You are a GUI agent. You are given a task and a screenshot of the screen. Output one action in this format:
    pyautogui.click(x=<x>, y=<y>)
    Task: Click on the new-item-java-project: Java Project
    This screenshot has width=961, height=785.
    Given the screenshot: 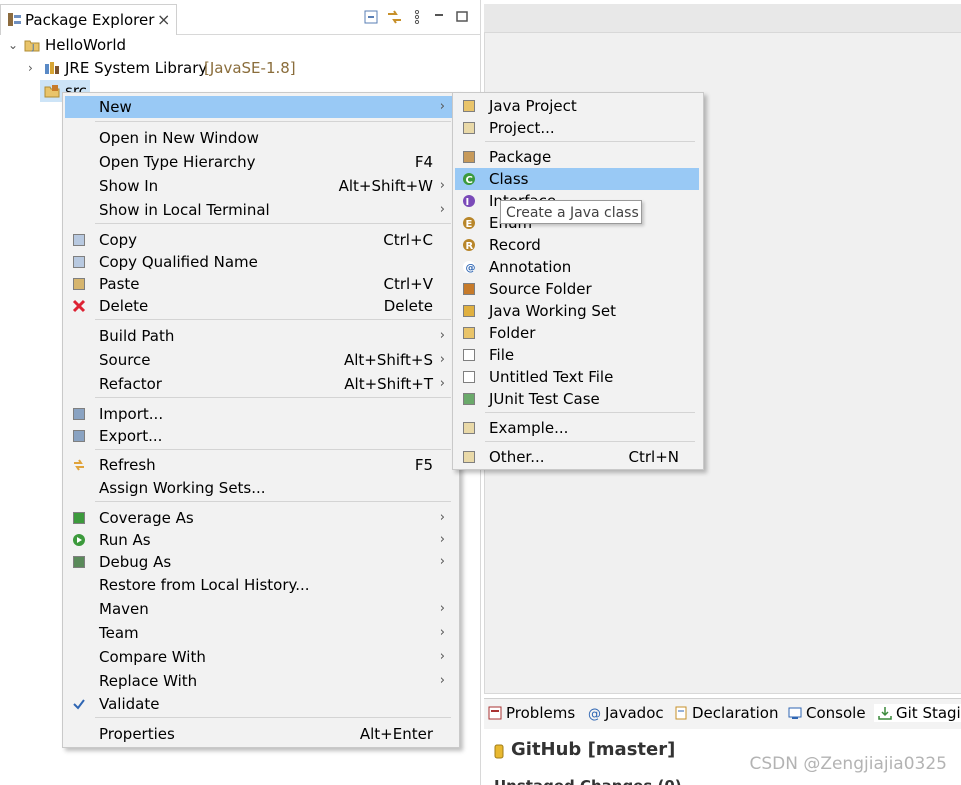 What is the action you would take?
    pyautogui.click(x=577, y=106)
    